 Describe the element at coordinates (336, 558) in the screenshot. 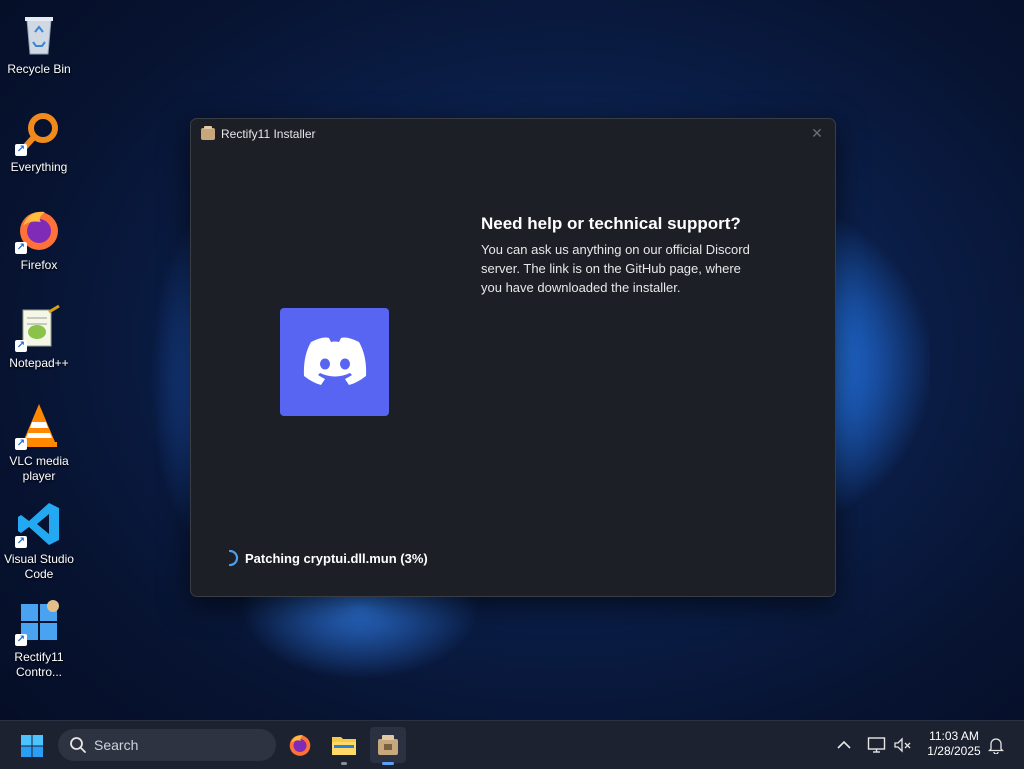

I see `status-text: Patching cryptui.dll.mun (3%)` at that location.